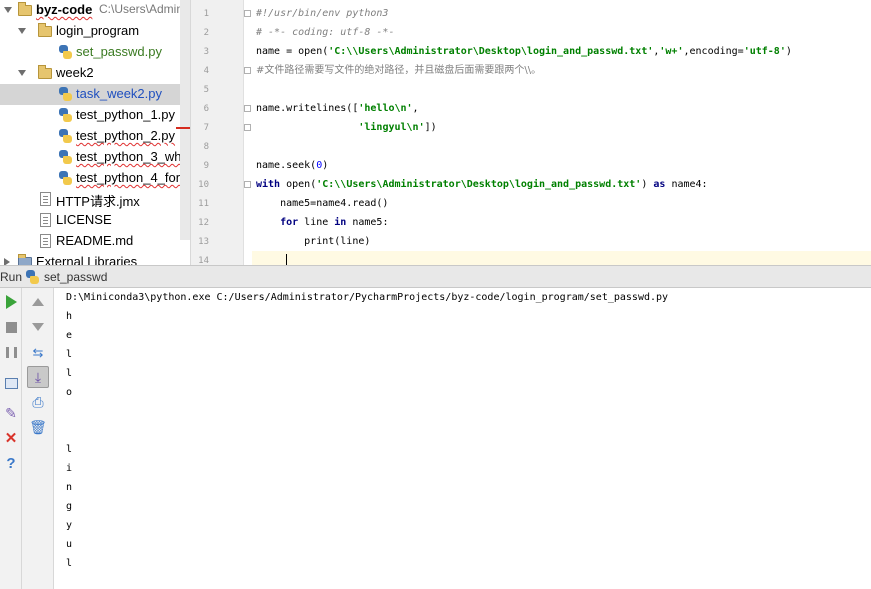 The height and width of the screenshot is (589, 871). I want to click on trash-icon: 🗑, so click(38, 427).